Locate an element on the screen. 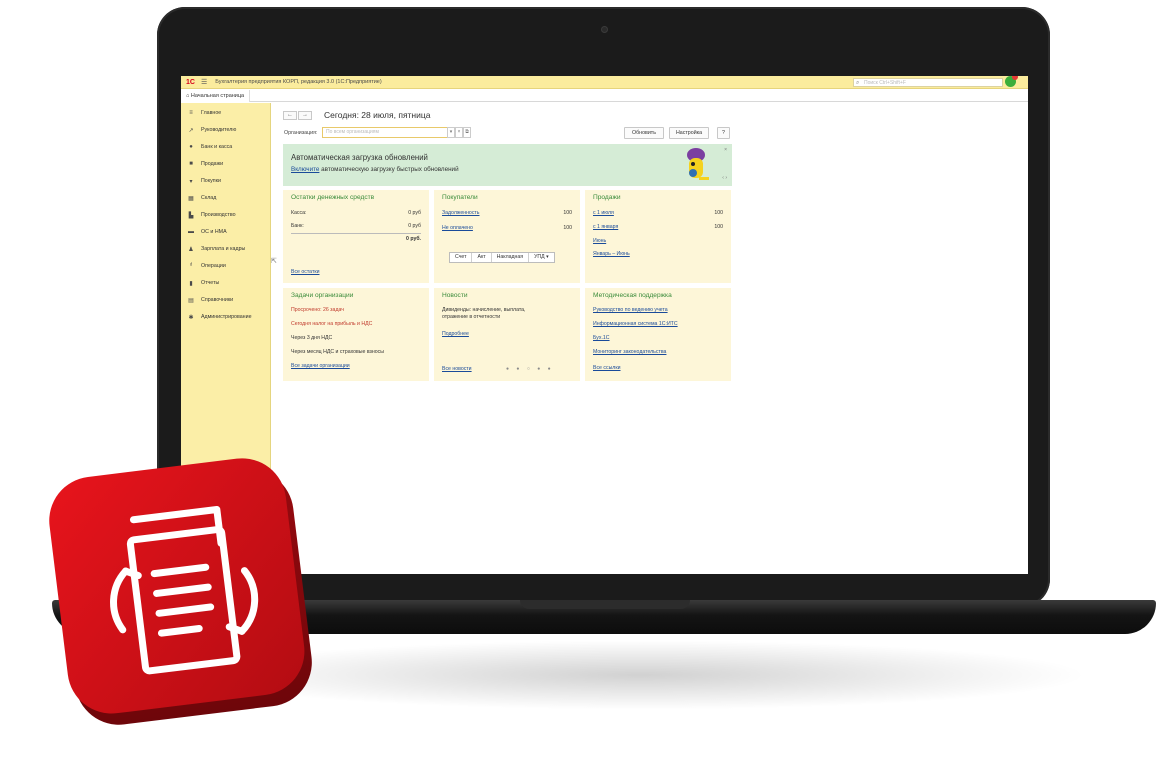  card-title: Методическая поддержка is located at coordinates (632, 295).